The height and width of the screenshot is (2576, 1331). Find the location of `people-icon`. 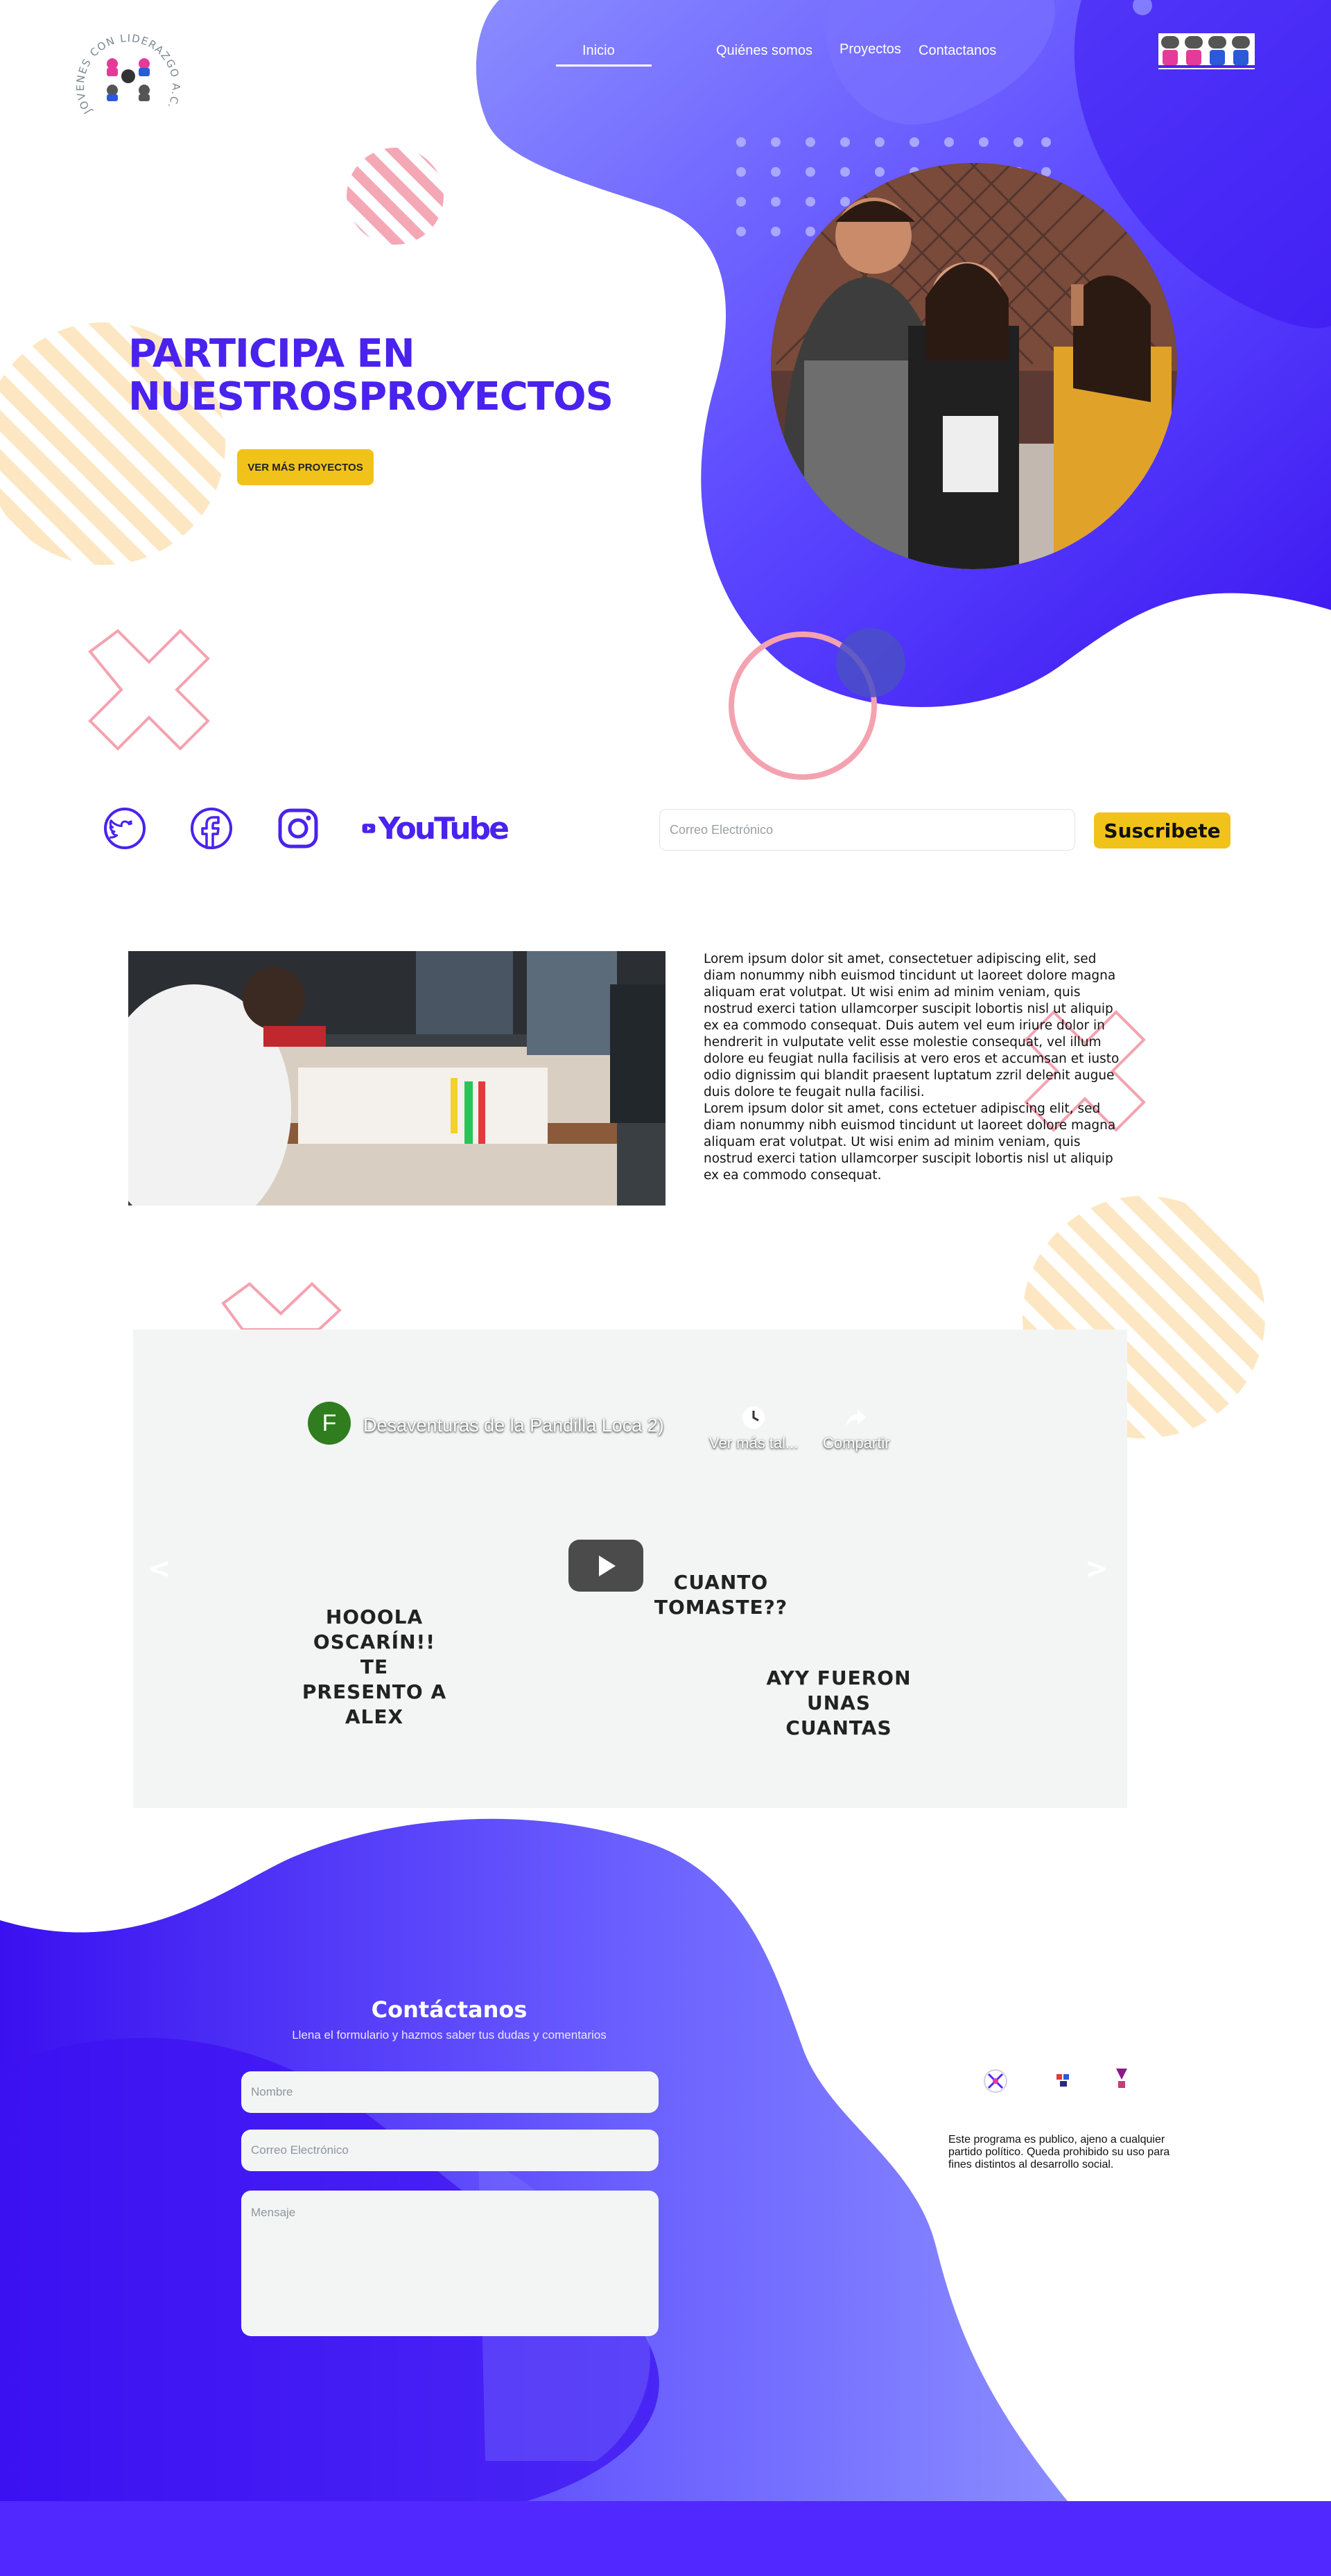

people-icon is located at coordinates (1206, 51).